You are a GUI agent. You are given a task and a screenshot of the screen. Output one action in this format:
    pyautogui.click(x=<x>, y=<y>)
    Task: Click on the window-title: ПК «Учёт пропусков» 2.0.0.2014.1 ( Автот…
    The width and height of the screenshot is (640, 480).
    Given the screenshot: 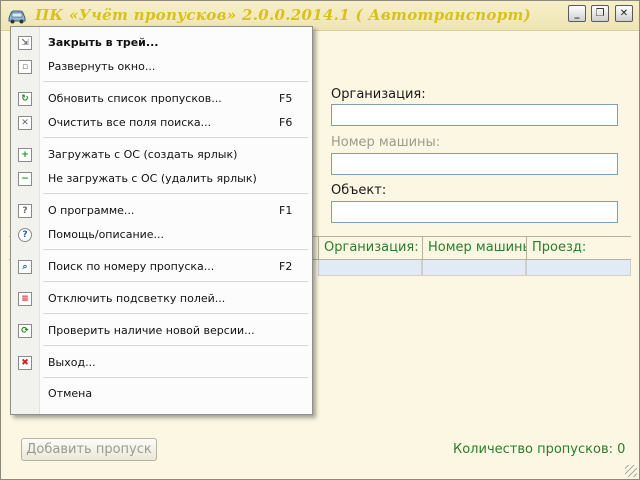 What is the action you would take?
    pyautogui.click(x=283, y=15)
    